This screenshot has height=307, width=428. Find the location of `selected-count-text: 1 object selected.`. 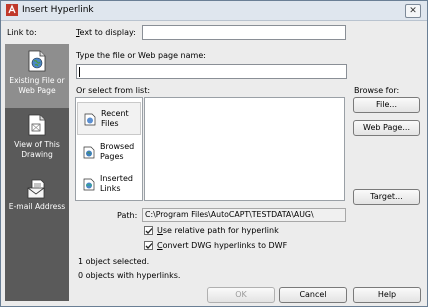

selected-count-text: 1 object selected. is located at coordinates (114, 261).